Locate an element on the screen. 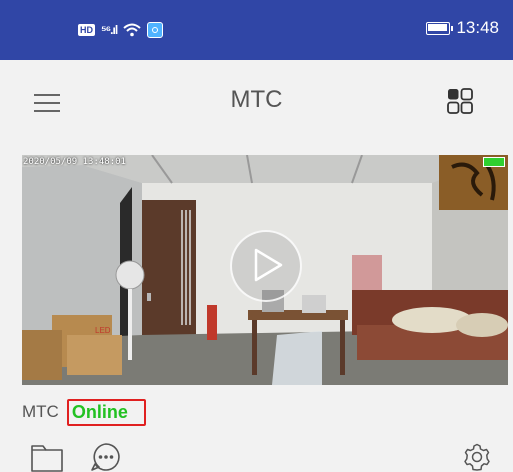 This screenshot has width=513, height=472. play-icon is located at coordinates (268, 265).